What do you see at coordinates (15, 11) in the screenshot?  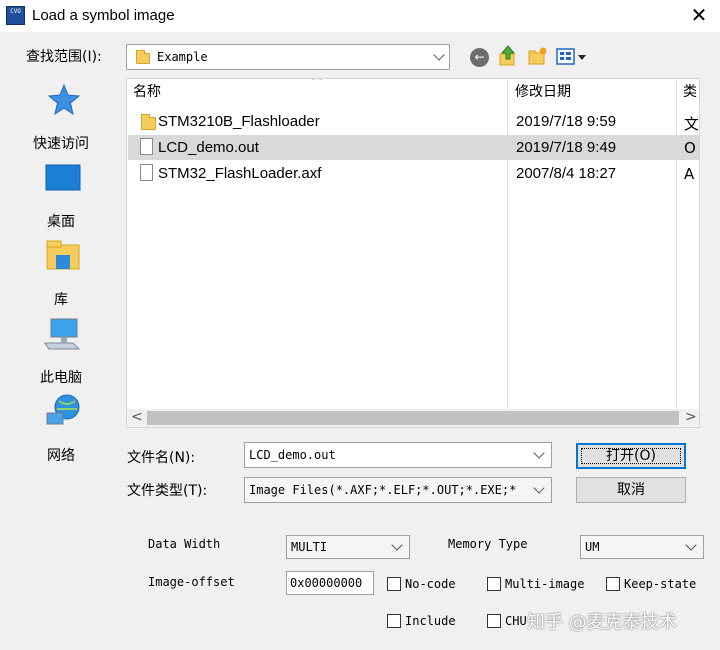 I see `app-icon-text: CVO` at bounding box center [15, 11].